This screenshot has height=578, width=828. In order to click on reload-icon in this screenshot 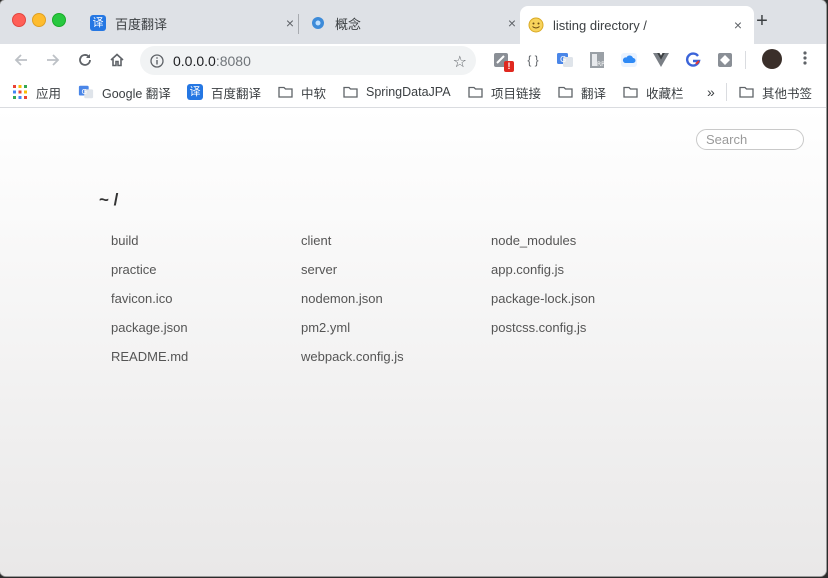, I will do `click(85, 60)`.